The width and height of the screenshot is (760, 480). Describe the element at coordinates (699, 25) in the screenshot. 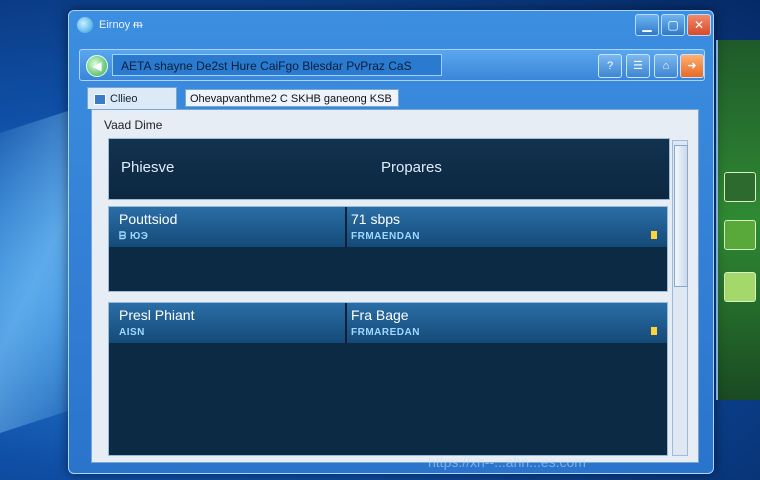

I see `close-button: ✕` at that location.